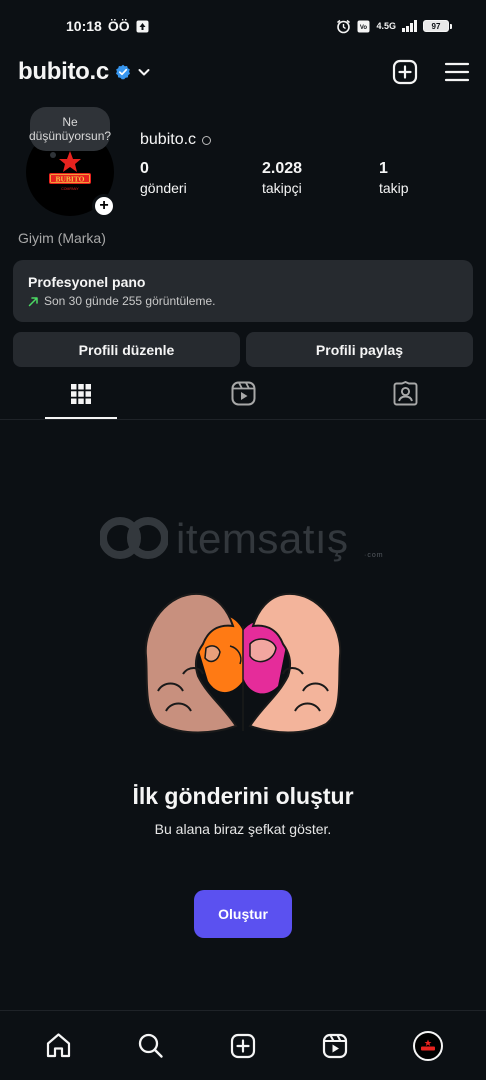  I want to click on carrier-label: ÖÖ, so click(118, 26).